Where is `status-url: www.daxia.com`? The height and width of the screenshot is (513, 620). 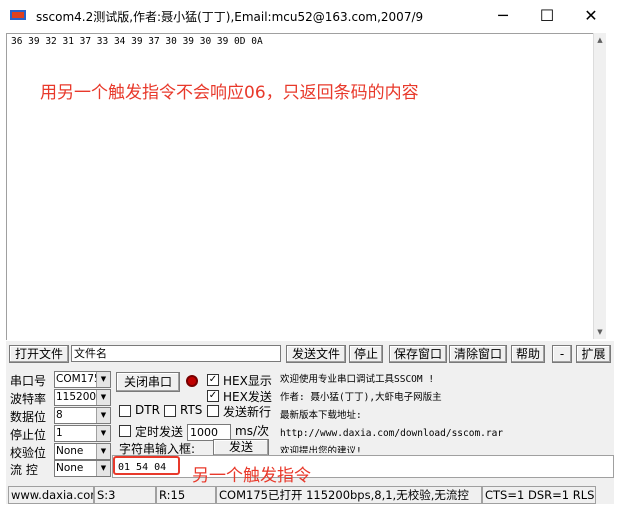 status-url: www.daxia.com is located at coordinates (51, 495).